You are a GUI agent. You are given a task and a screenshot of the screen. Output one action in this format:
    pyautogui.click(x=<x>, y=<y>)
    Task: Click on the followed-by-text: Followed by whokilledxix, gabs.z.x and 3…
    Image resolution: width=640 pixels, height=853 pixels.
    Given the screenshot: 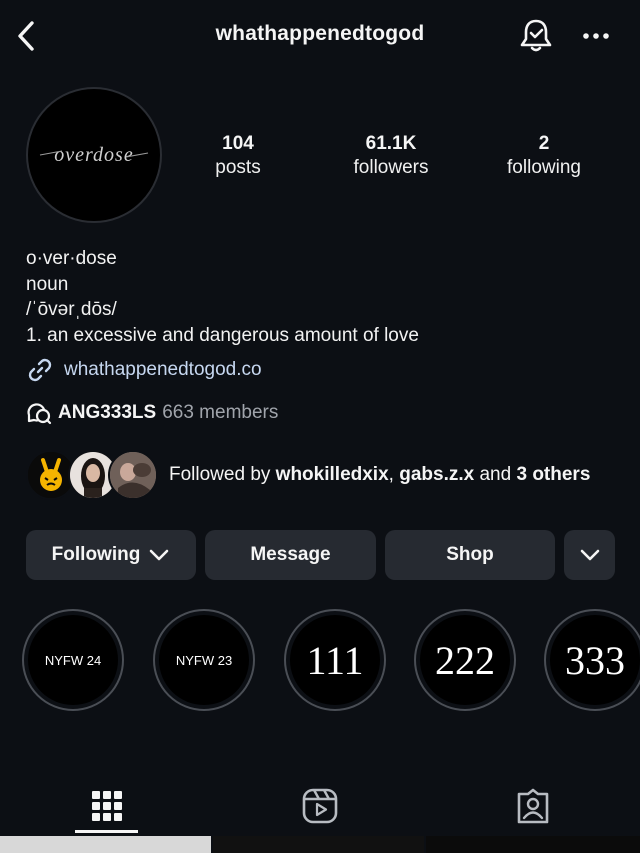 What is the action you would take?
    pyautogui.click(x=379, y=475)
    